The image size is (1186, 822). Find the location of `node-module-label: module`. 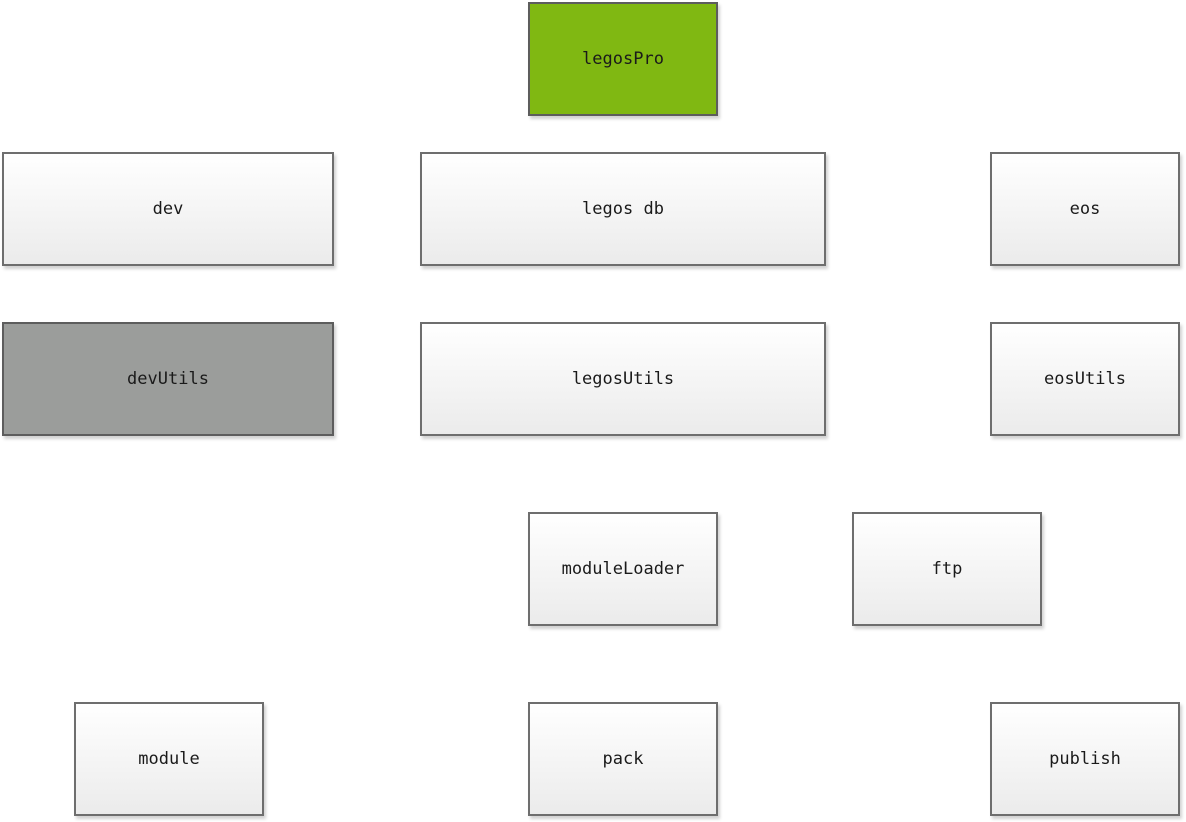

node-module-label: module is located at coordinates (169, 759).